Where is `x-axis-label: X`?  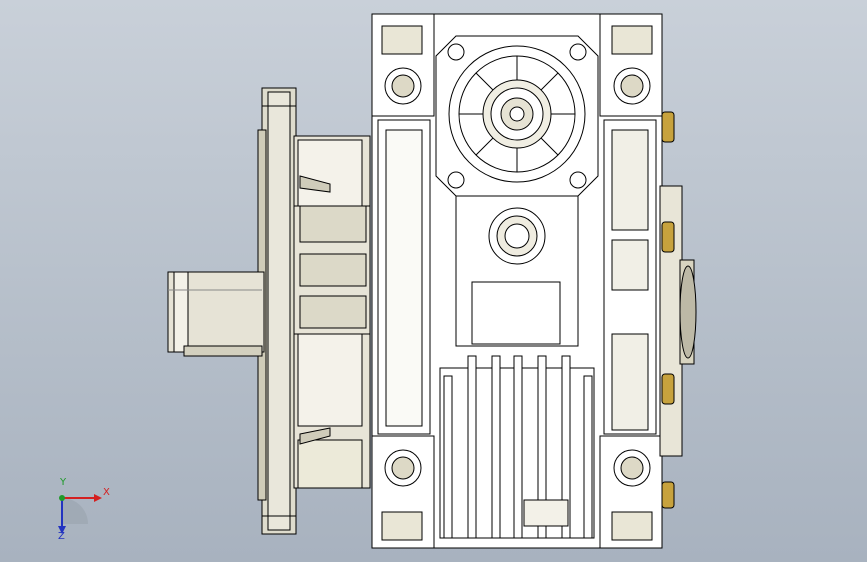 x-axis-label: X is located at coordinates (106, 492).